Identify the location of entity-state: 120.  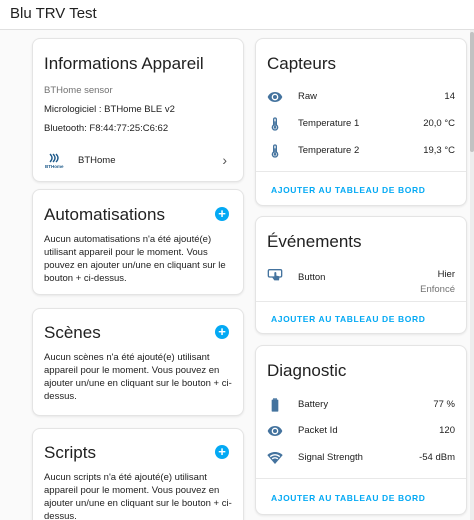
(447, 430).